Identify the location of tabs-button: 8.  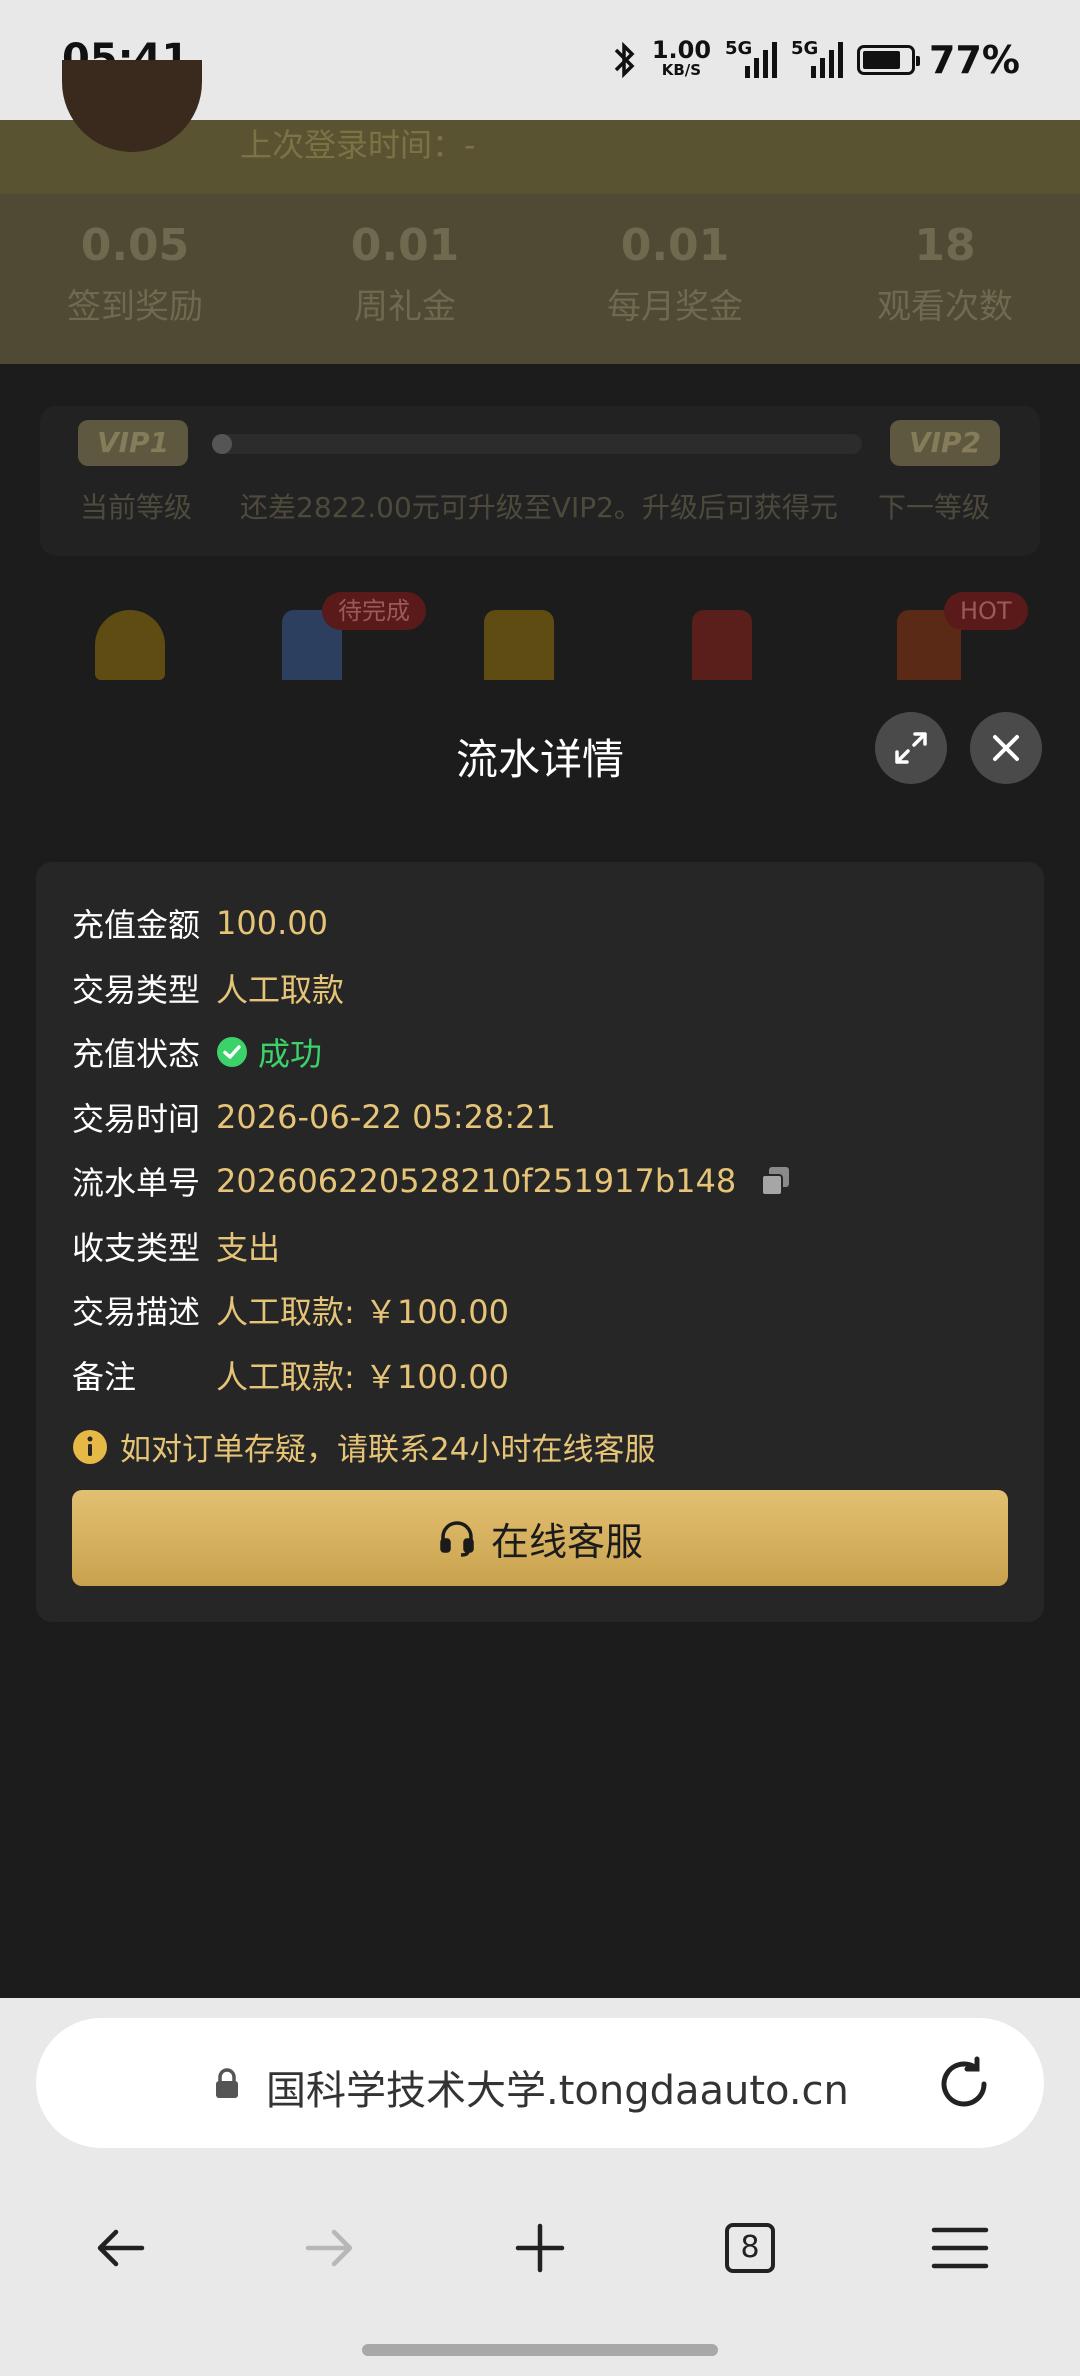
(750, 2248).